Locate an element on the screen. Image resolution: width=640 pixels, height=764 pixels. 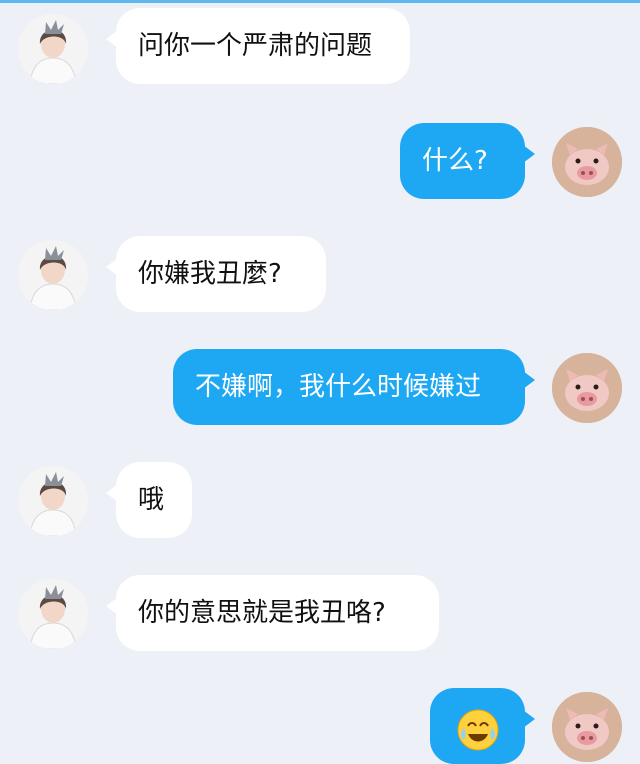
incoming-message-bubble: 哦 is located at coordinates (149, 500).